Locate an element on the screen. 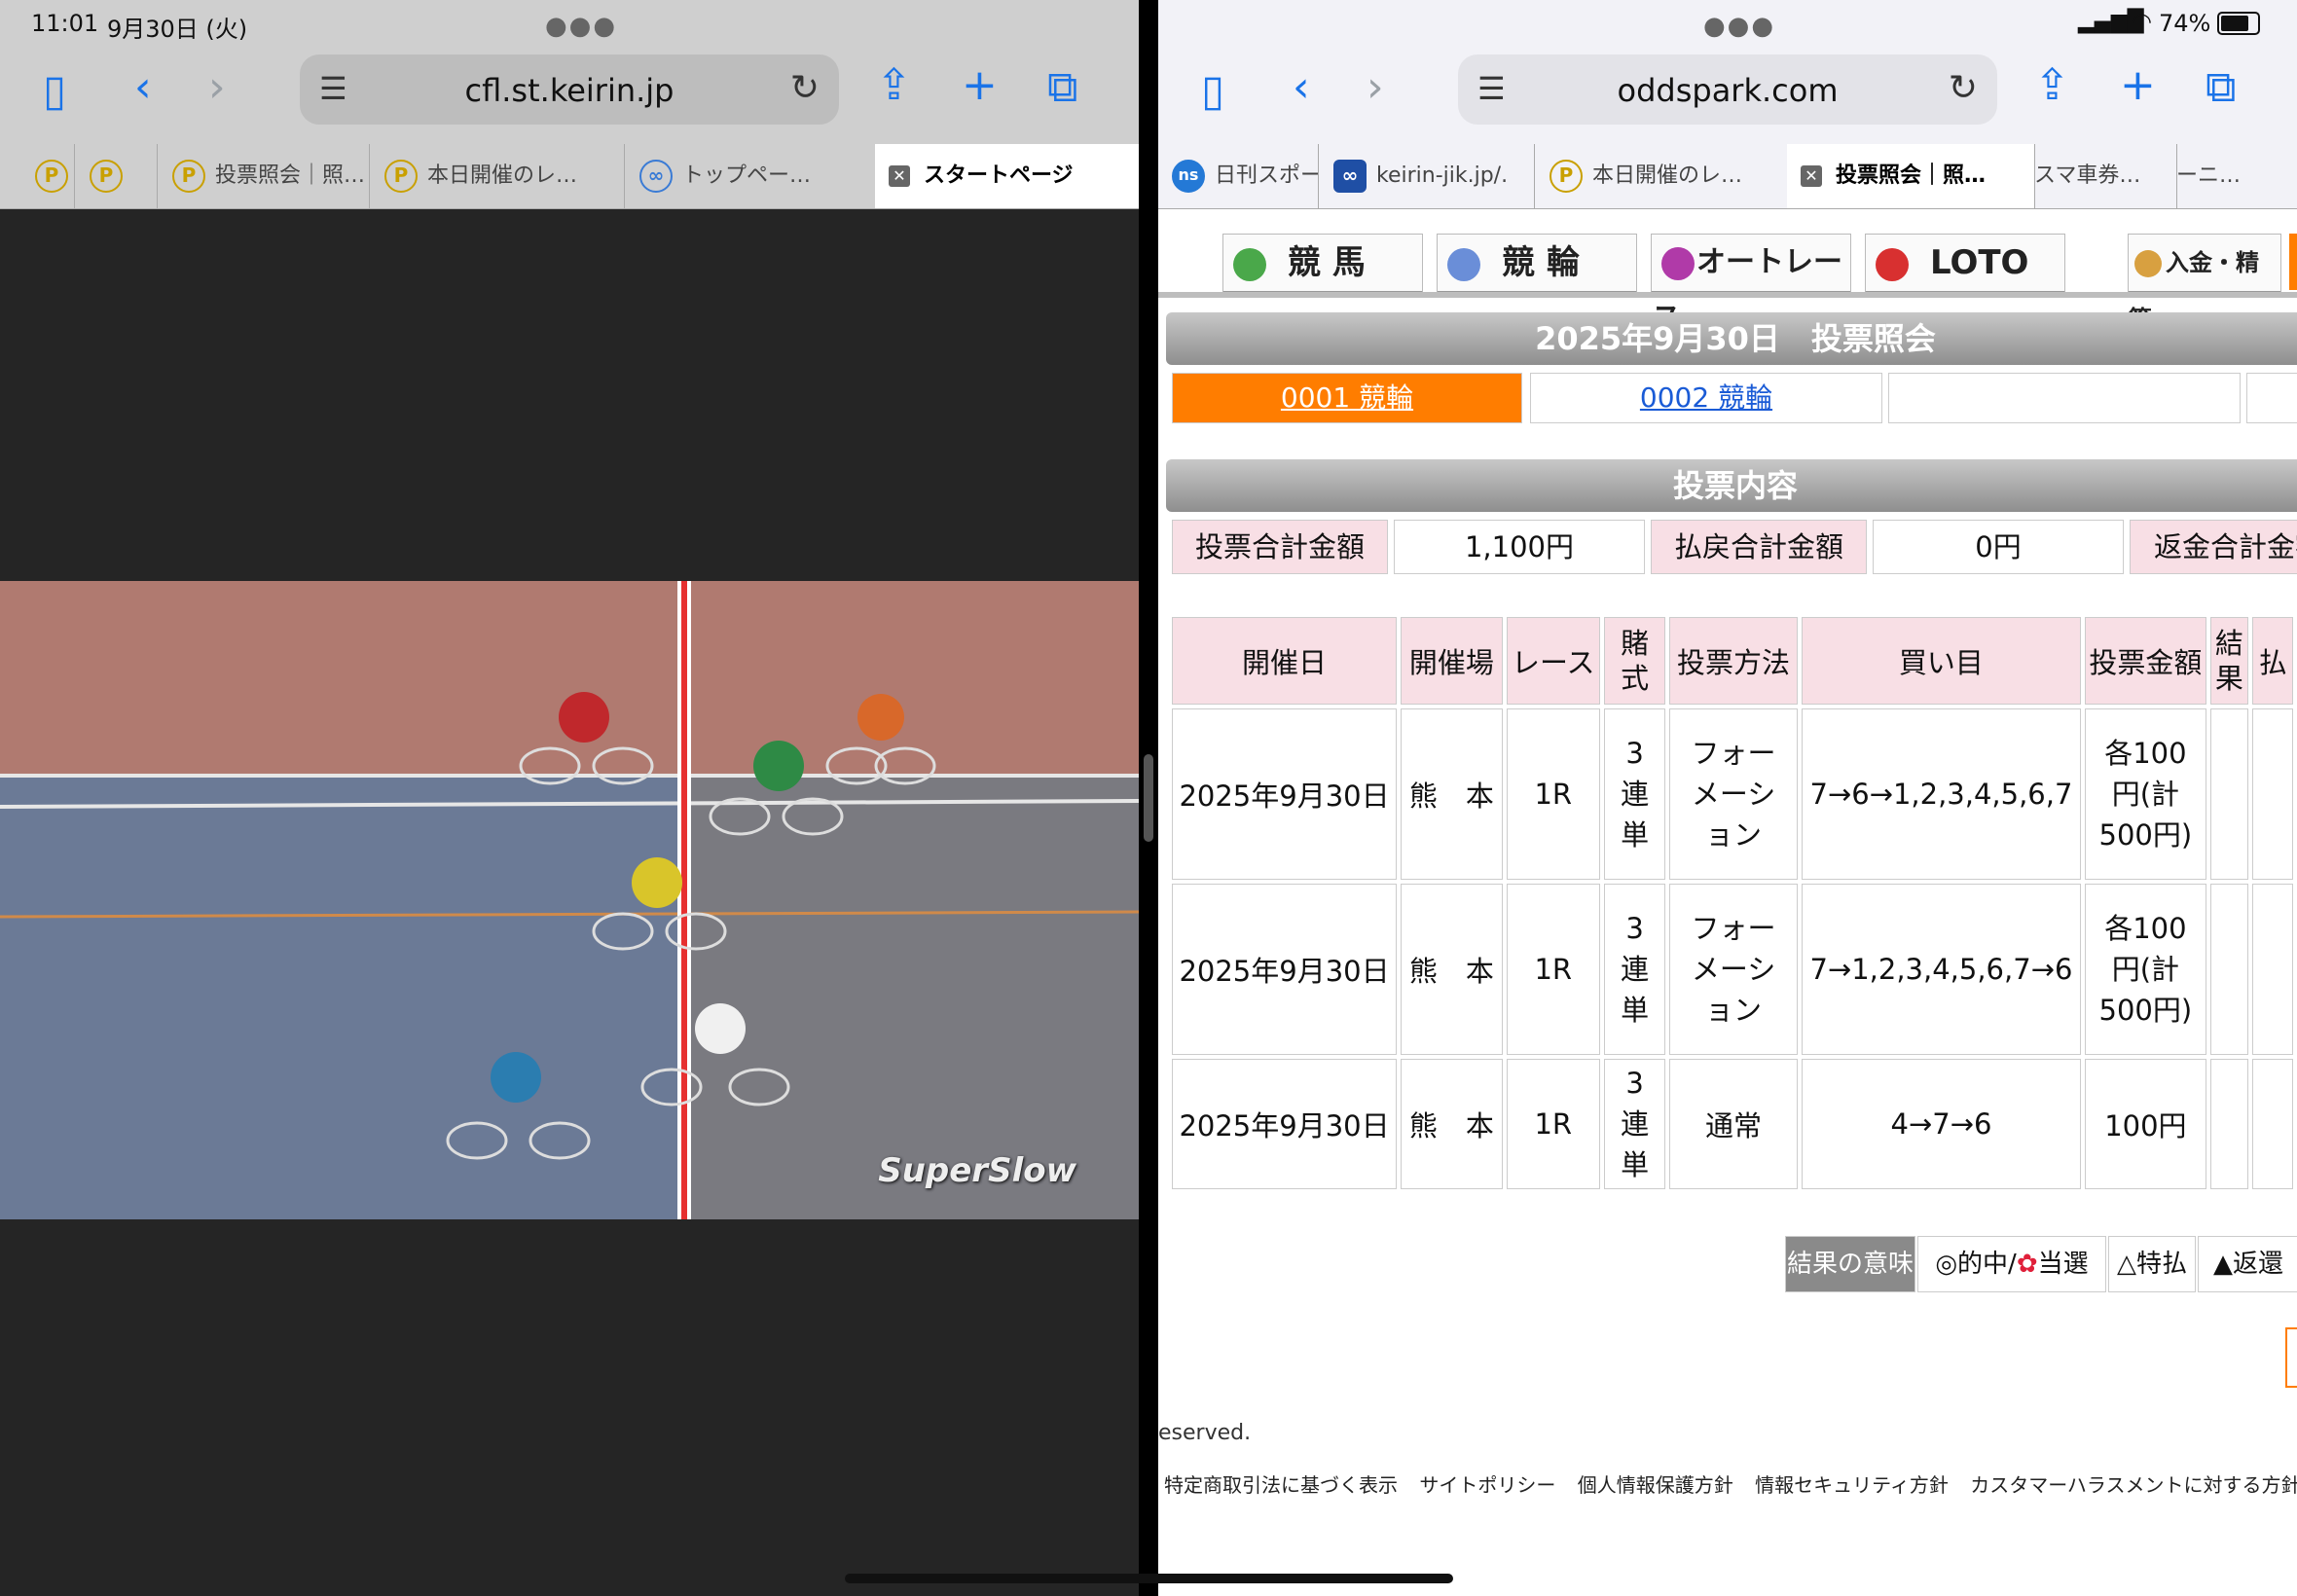 This screenshot has height=1596, width=2297. tab-active: ✕ スタートページ is located at coordinates (1007, 176).